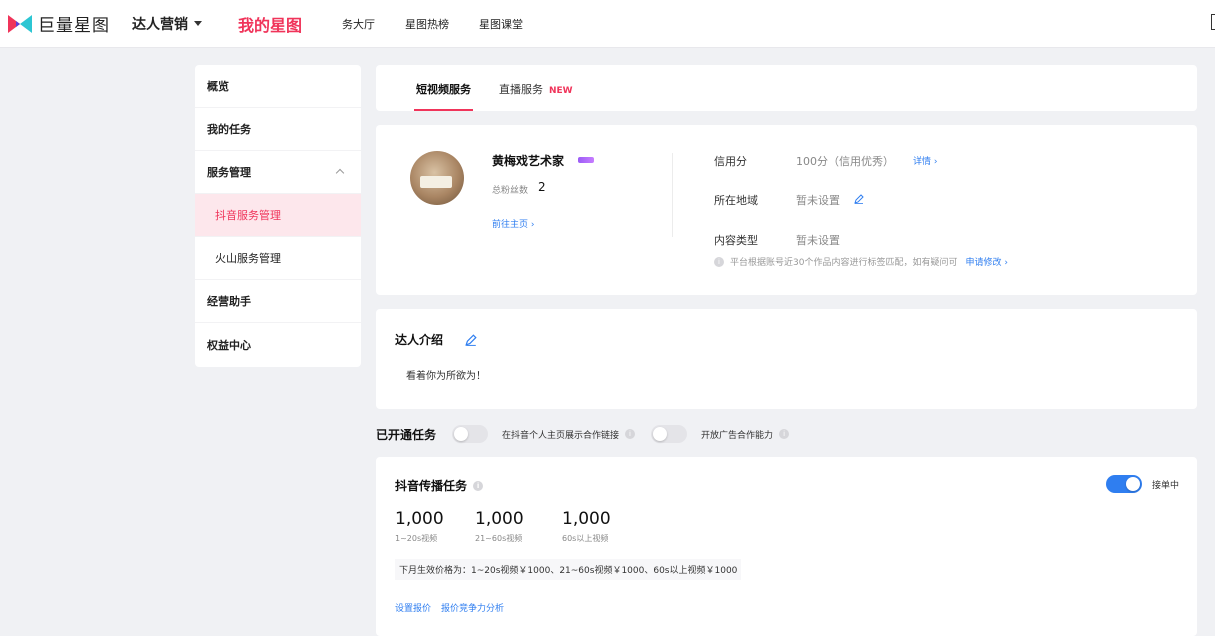  Describe the element at coordinates (472, 607) in the screenshot. I see `price-analysis-link: 报价竞争力分析` at that location.